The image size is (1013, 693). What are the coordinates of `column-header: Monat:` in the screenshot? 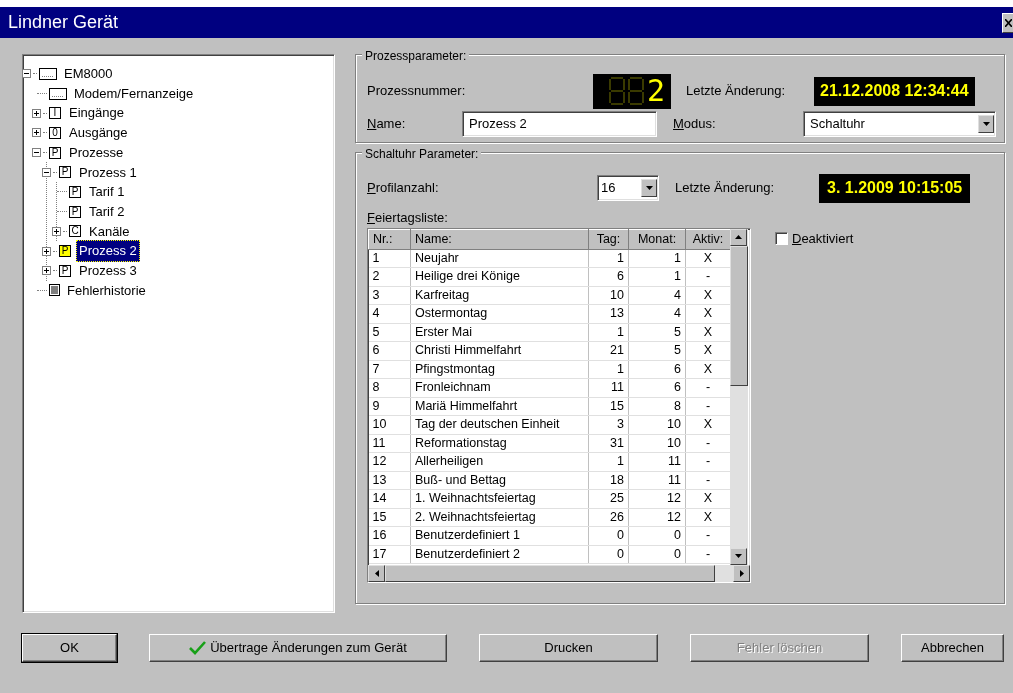 It's located at (657, 239).